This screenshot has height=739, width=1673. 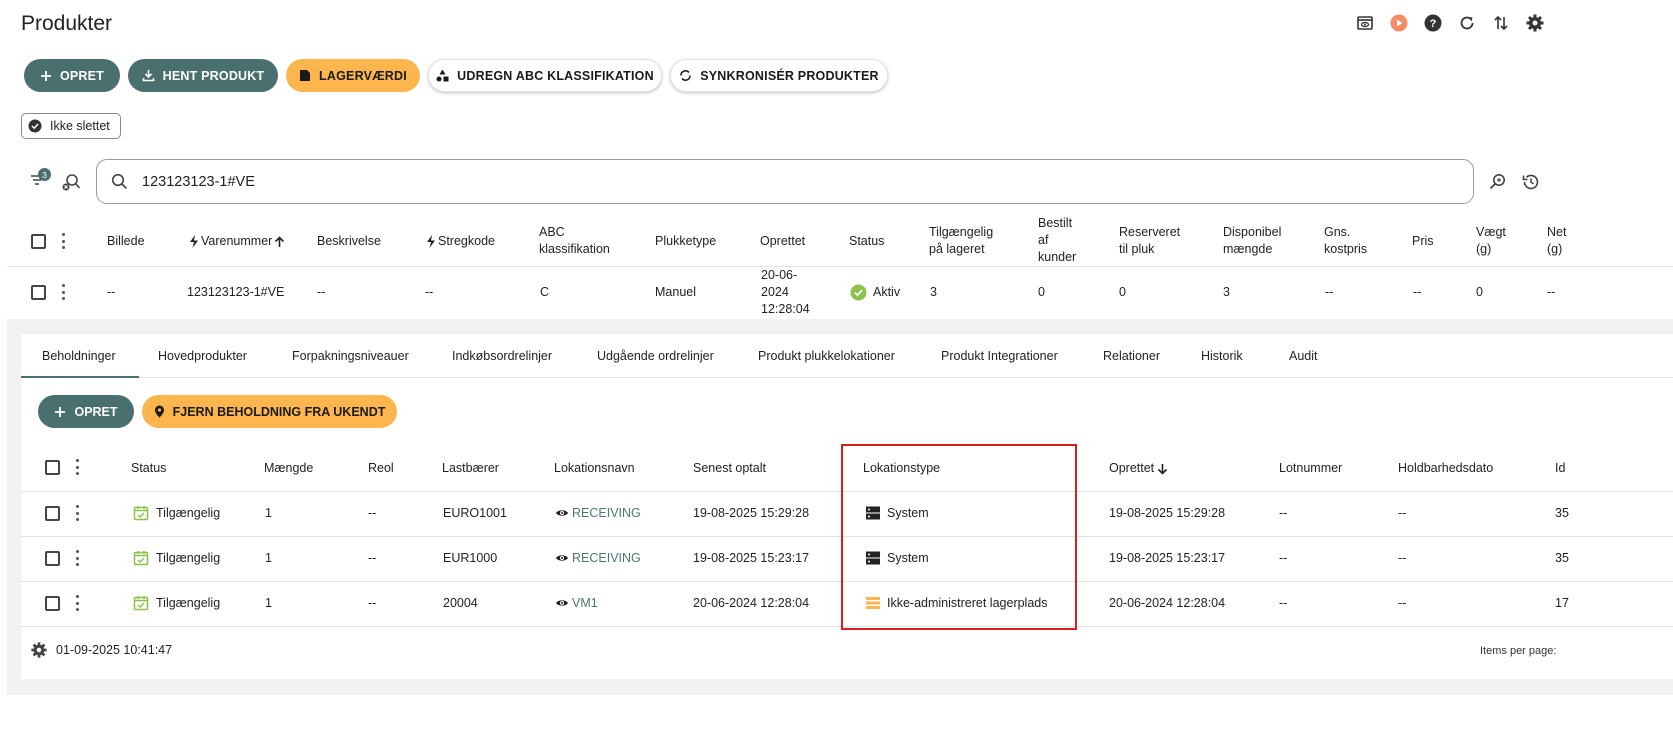 What do you see at coordinates (574, 241) in the screenshot?
I see `col-abc: ABC klassifikation` at bounding box center [574, 241].